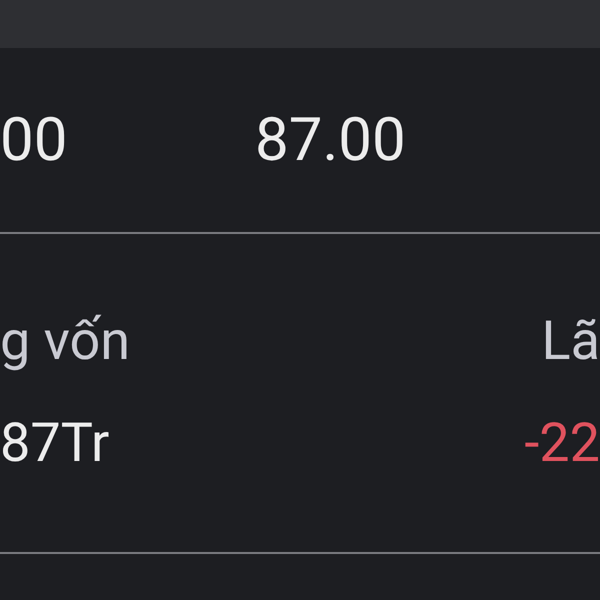 The image size is (600, 600). Describe the element at coordinates (65, 342) in the screenshot. I see `column-label: g vốn` at that location.